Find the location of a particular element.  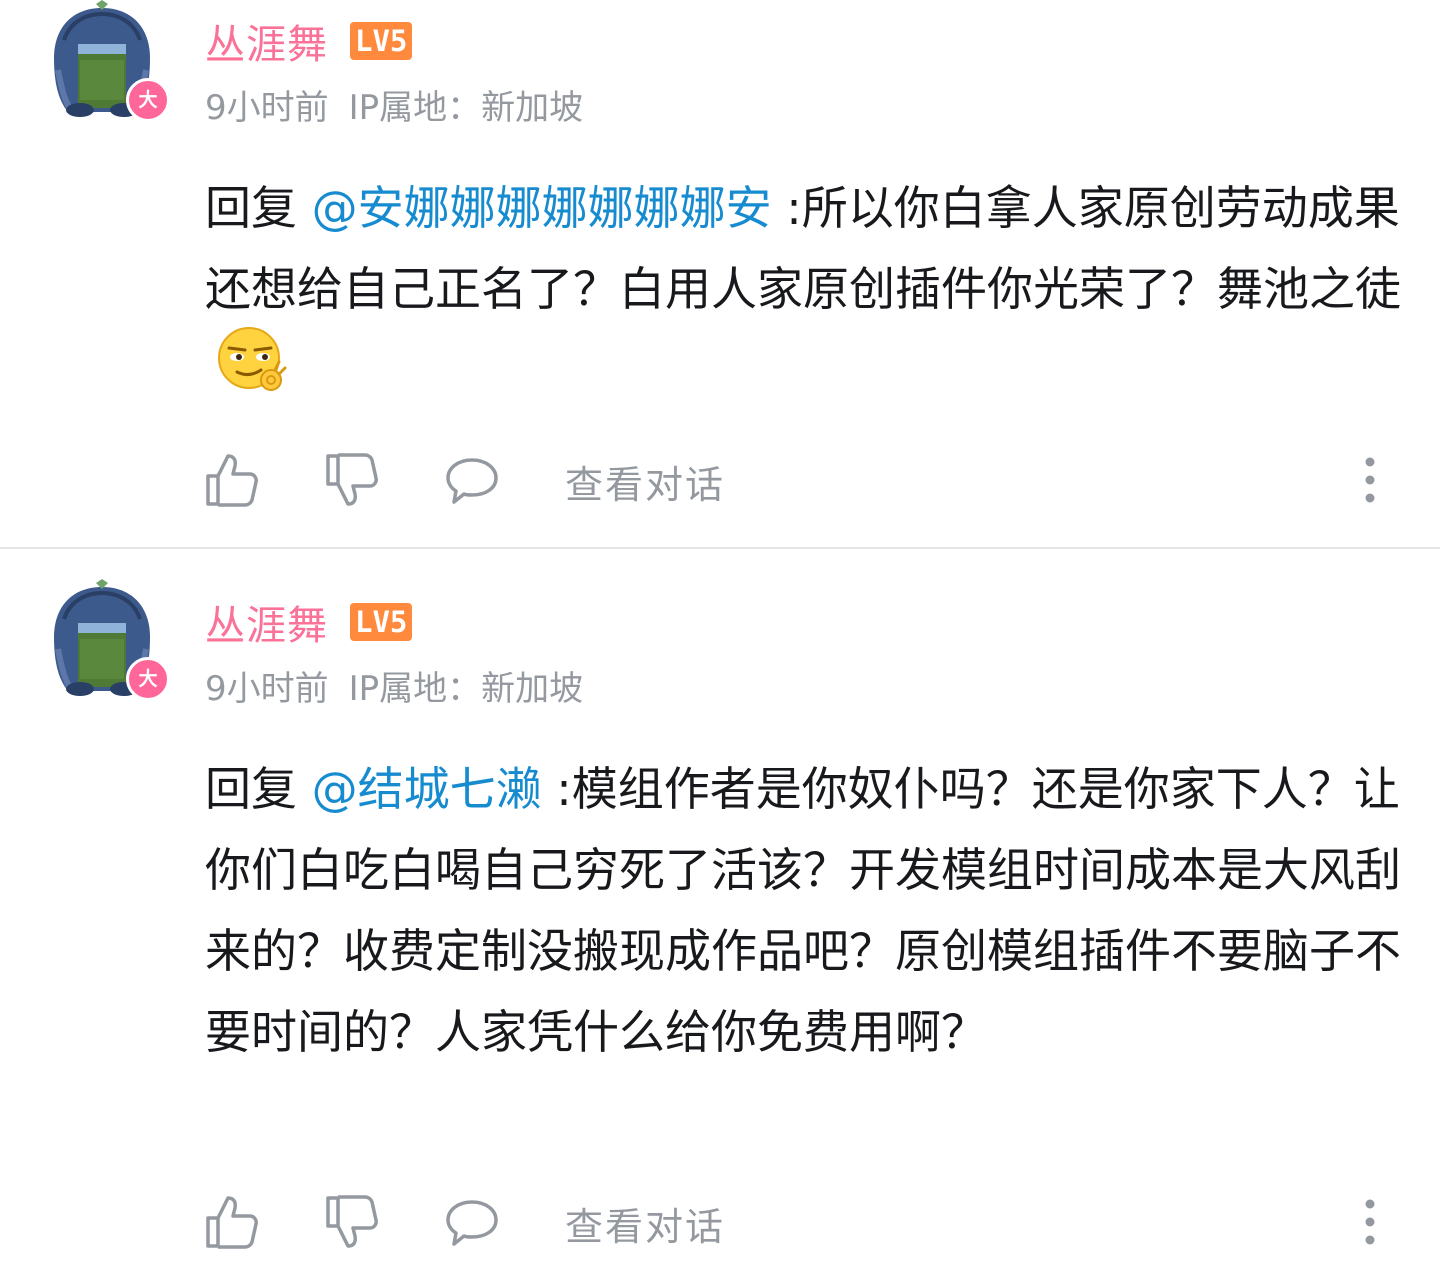

mention-link: @结城七濑 is located at coordinates (427, 789).